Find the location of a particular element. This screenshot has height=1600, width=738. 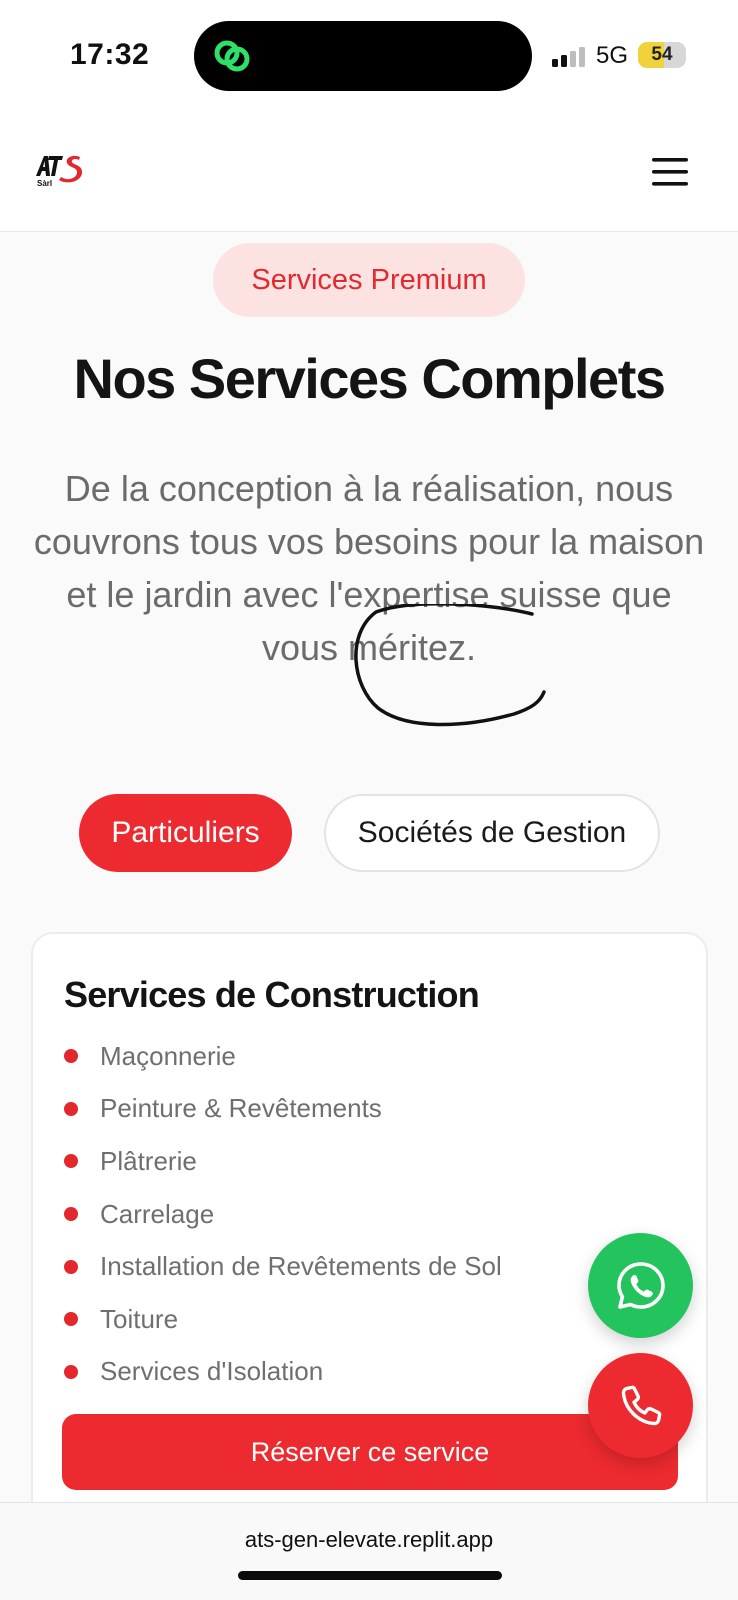

battery-indicator: 54 is located at coordinates (662, 55).